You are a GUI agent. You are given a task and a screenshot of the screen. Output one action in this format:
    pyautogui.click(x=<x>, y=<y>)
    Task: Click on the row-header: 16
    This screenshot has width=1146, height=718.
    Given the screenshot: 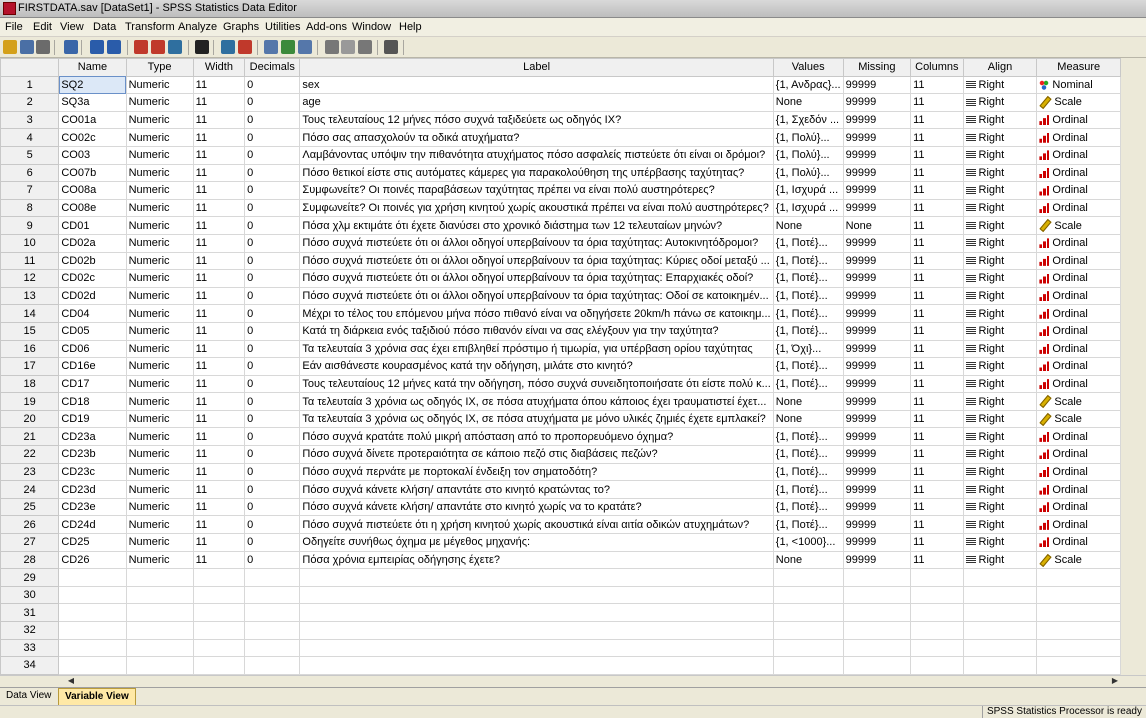 What is the action you would take?
    pyautogui.click(x=30, y=349)
    